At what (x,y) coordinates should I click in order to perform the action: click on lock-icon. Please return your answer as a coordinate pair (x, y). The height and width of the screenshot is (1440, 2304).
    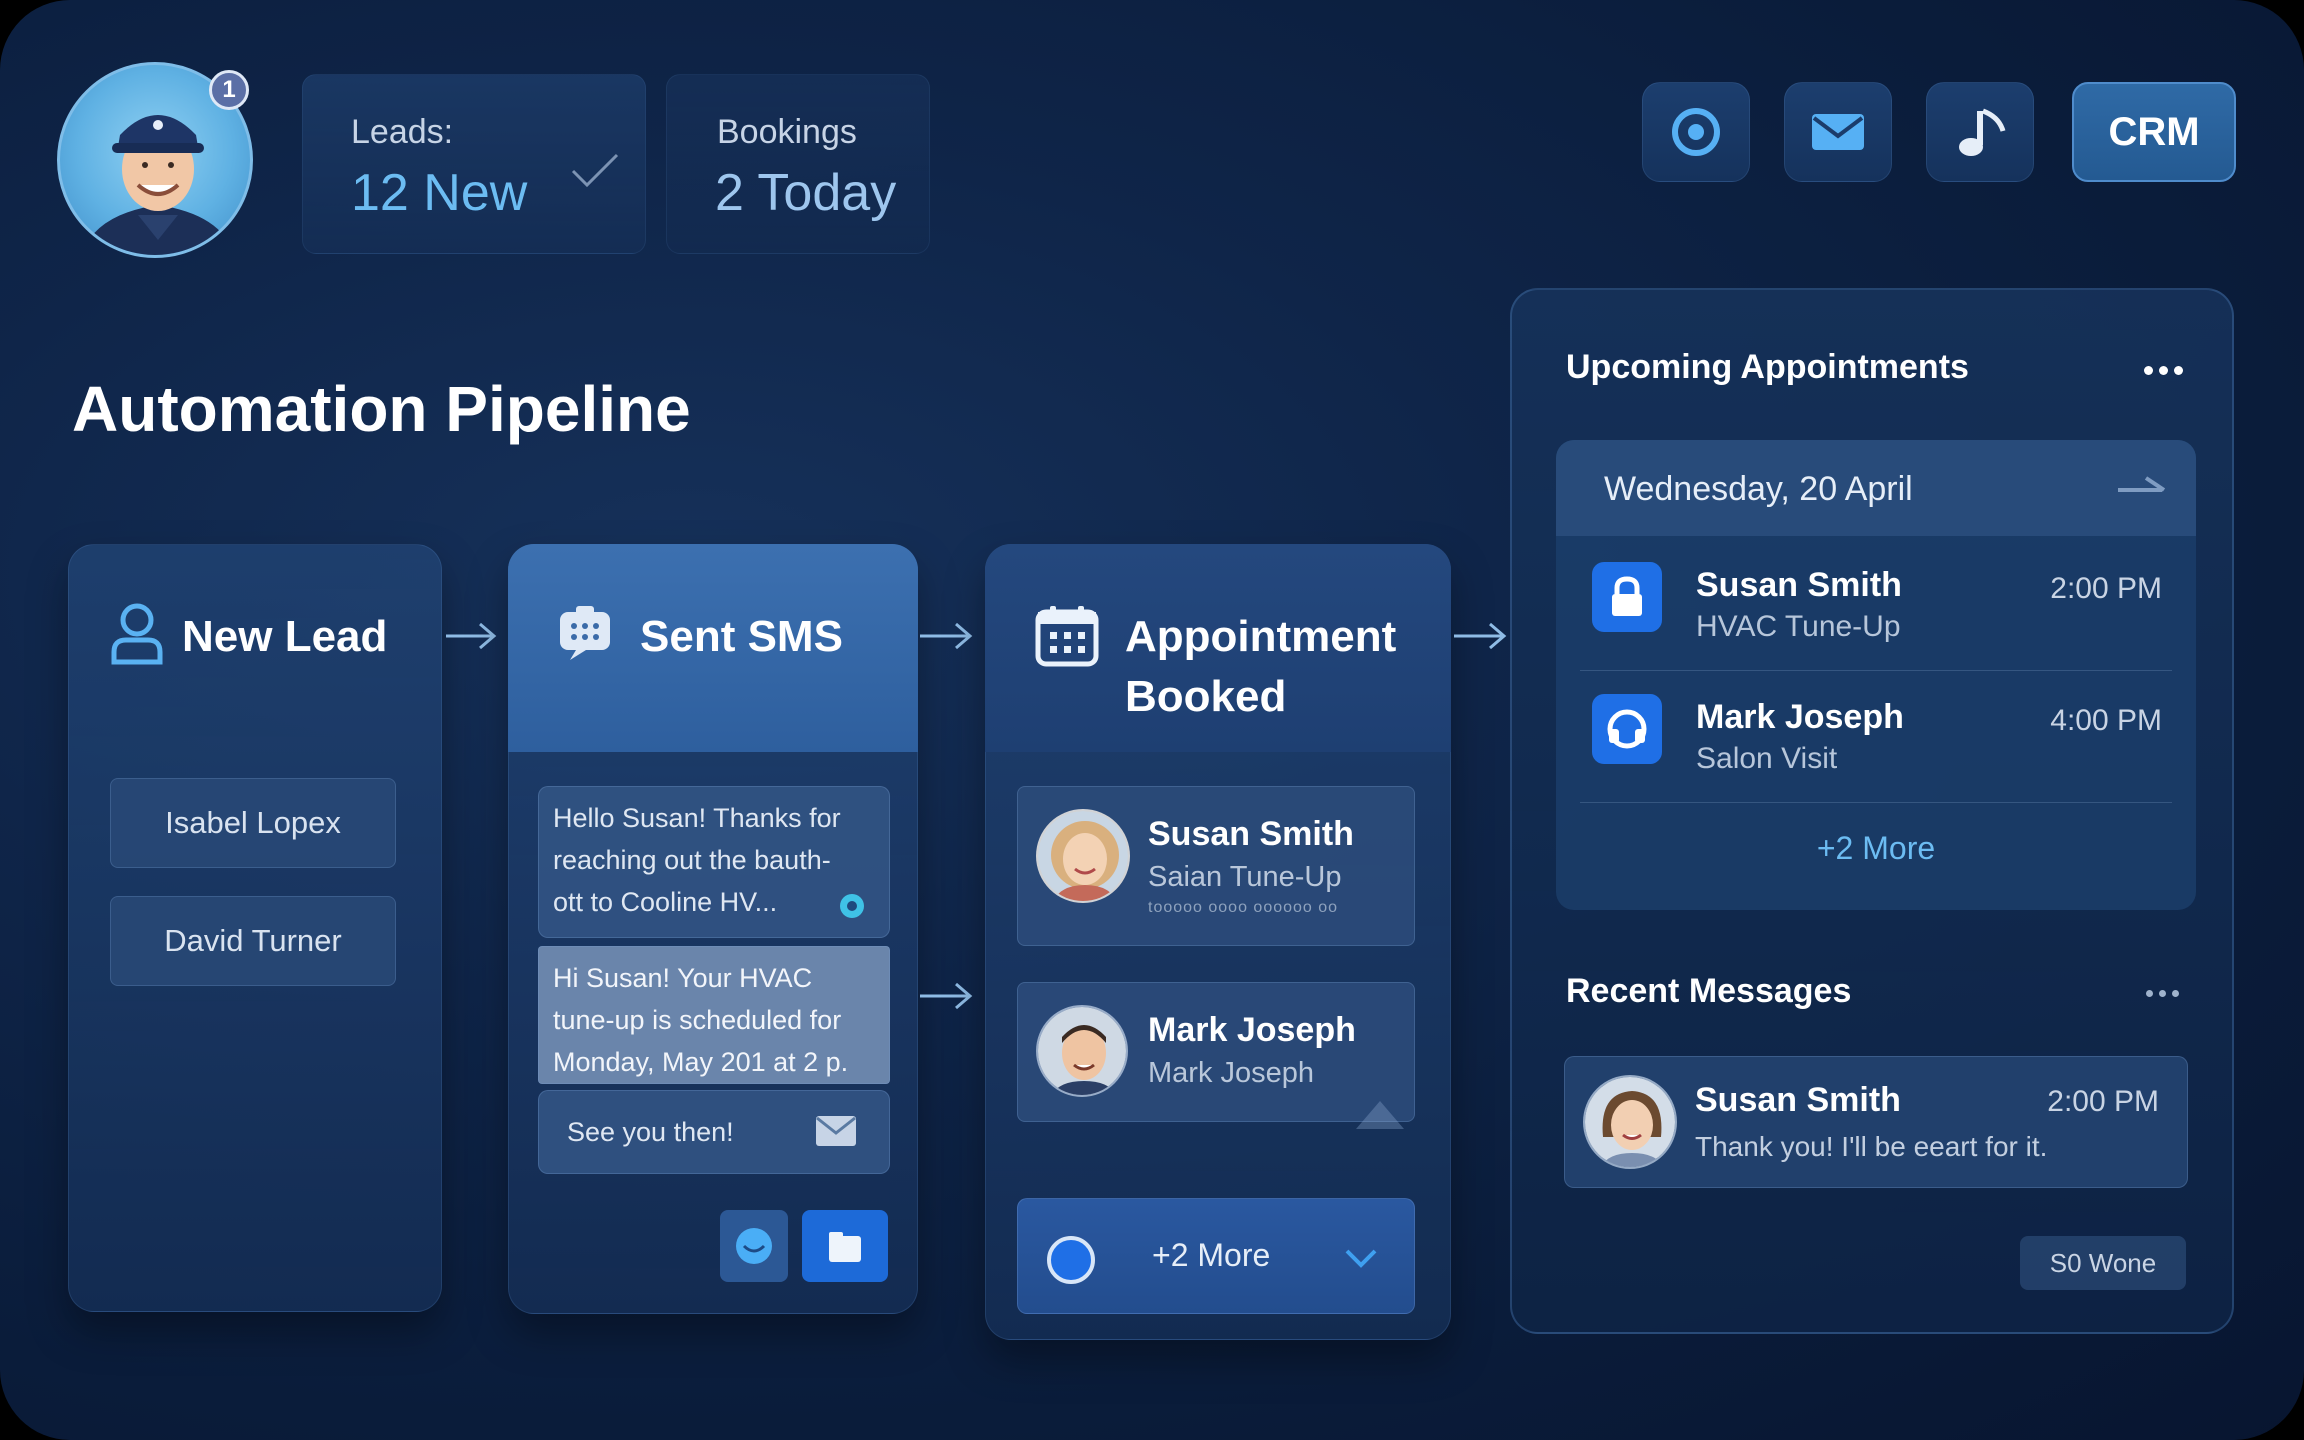
    Looking at the image, I should click on (1627, 597).